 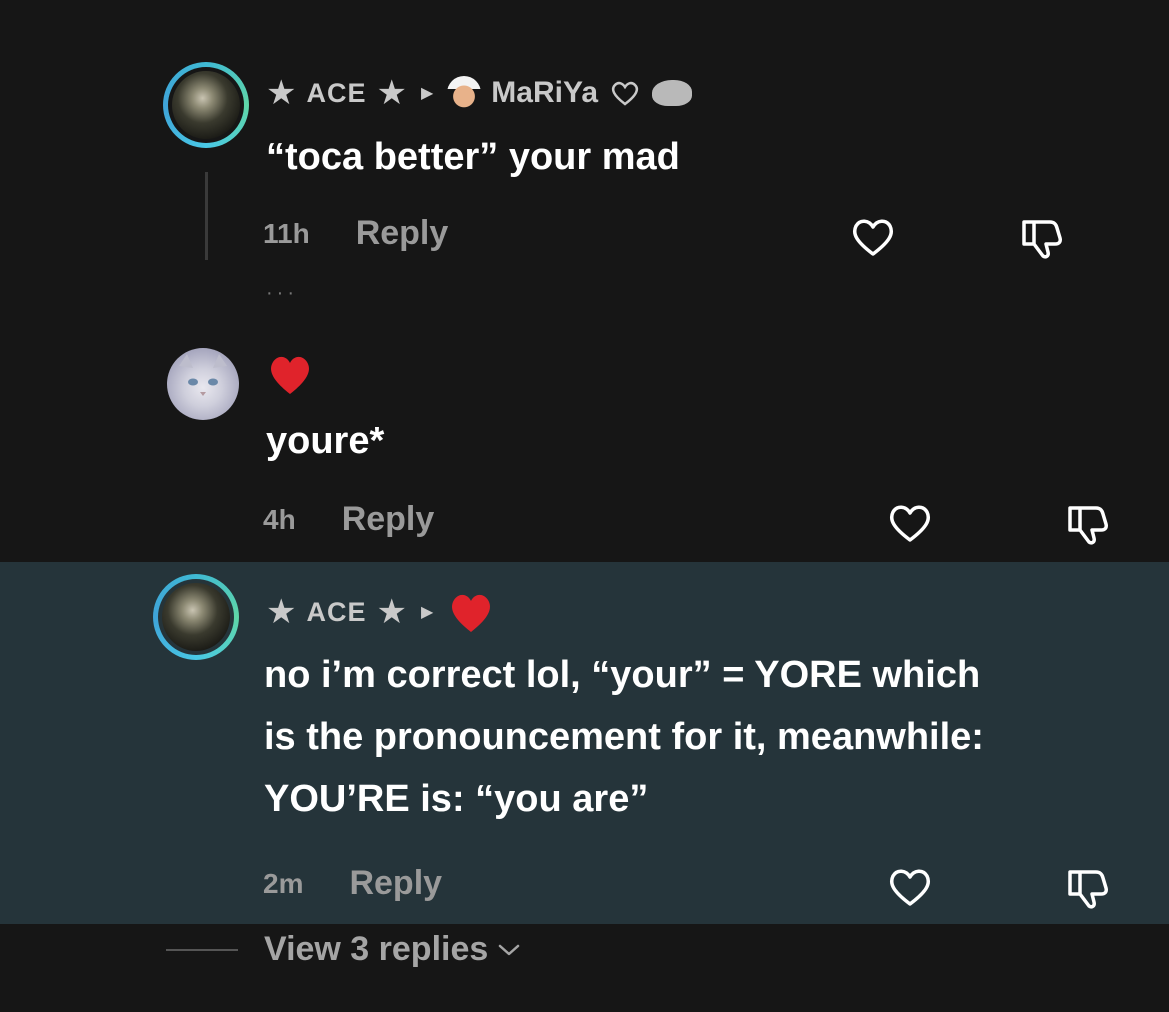 What do you see at coordinates (202, 949) in the screenshot?
I see `divider` at bounding box center [202, 949].